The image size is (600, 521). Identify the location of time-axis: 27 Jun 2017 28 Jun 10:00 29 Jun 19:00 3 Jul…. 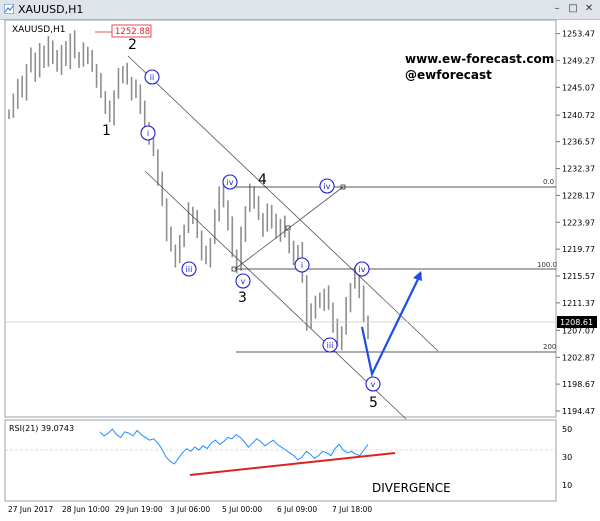
(190, 509).